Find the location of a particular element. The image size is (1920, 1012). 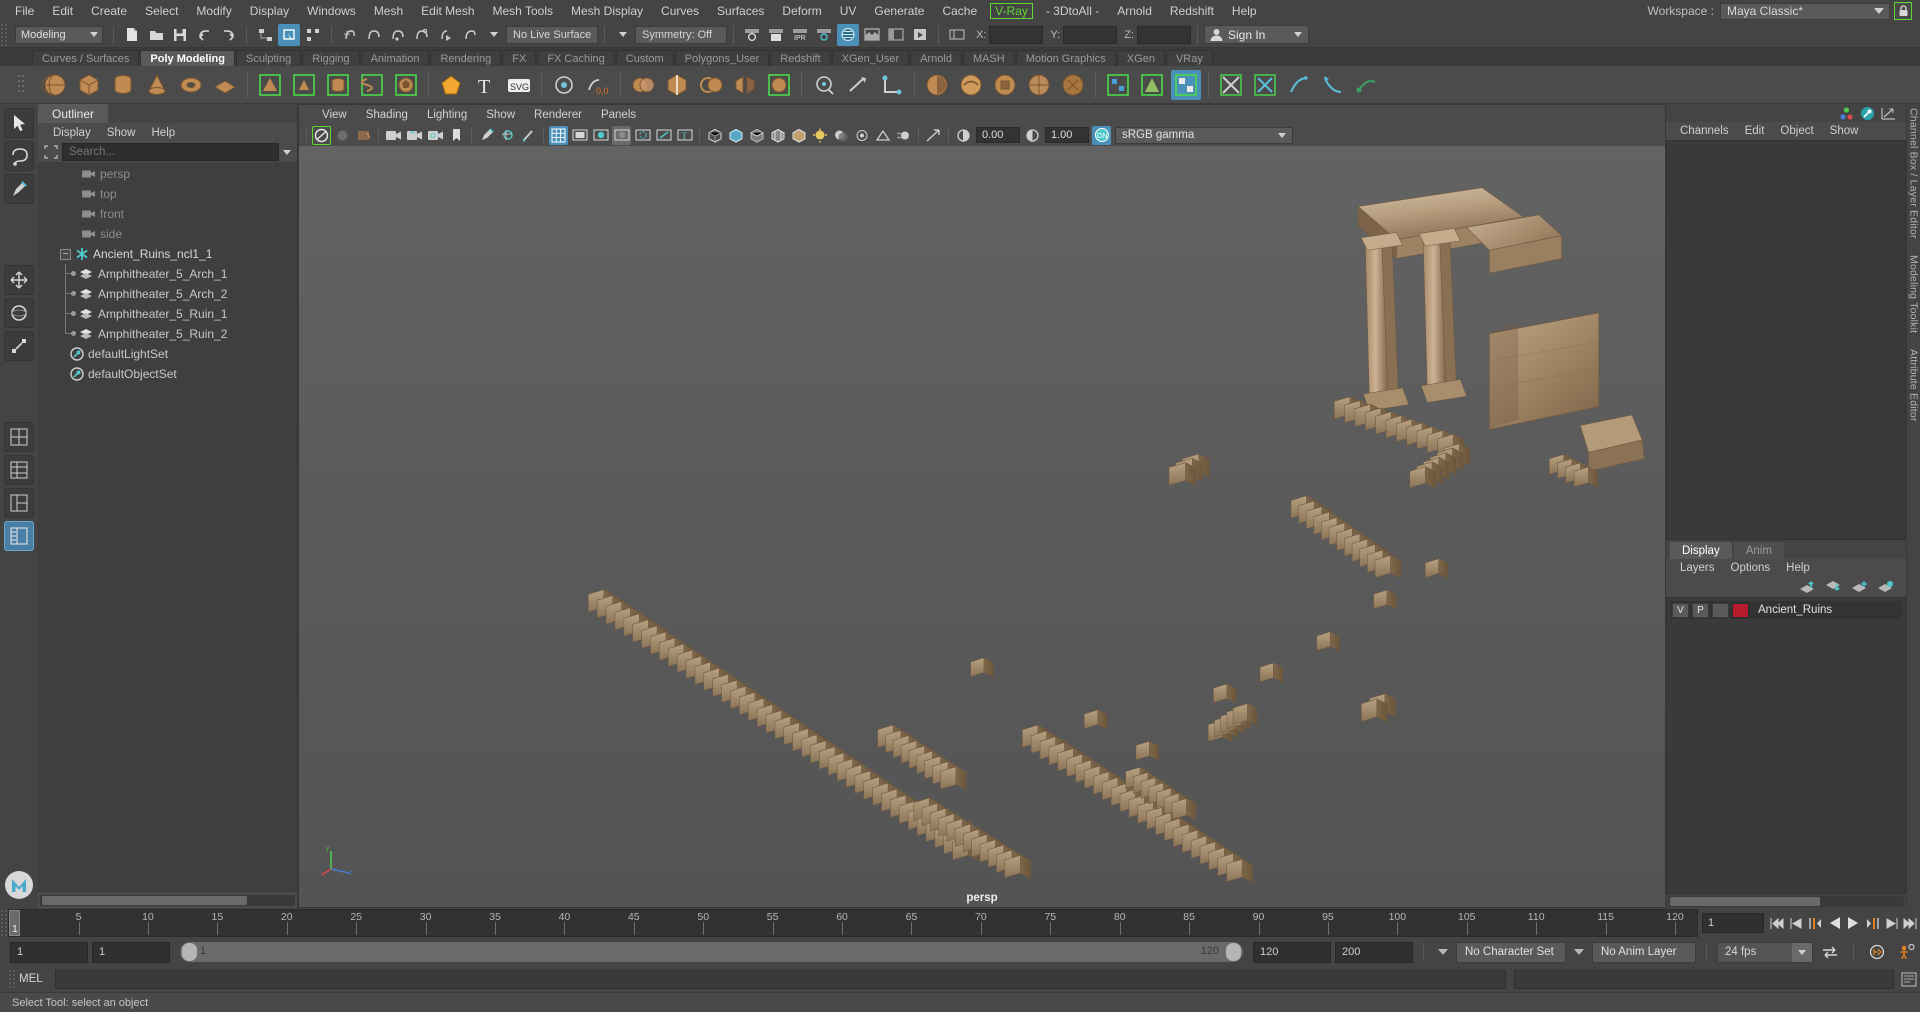

shelf-tab-rendering: Rendering is located at coordinates (466, 58).